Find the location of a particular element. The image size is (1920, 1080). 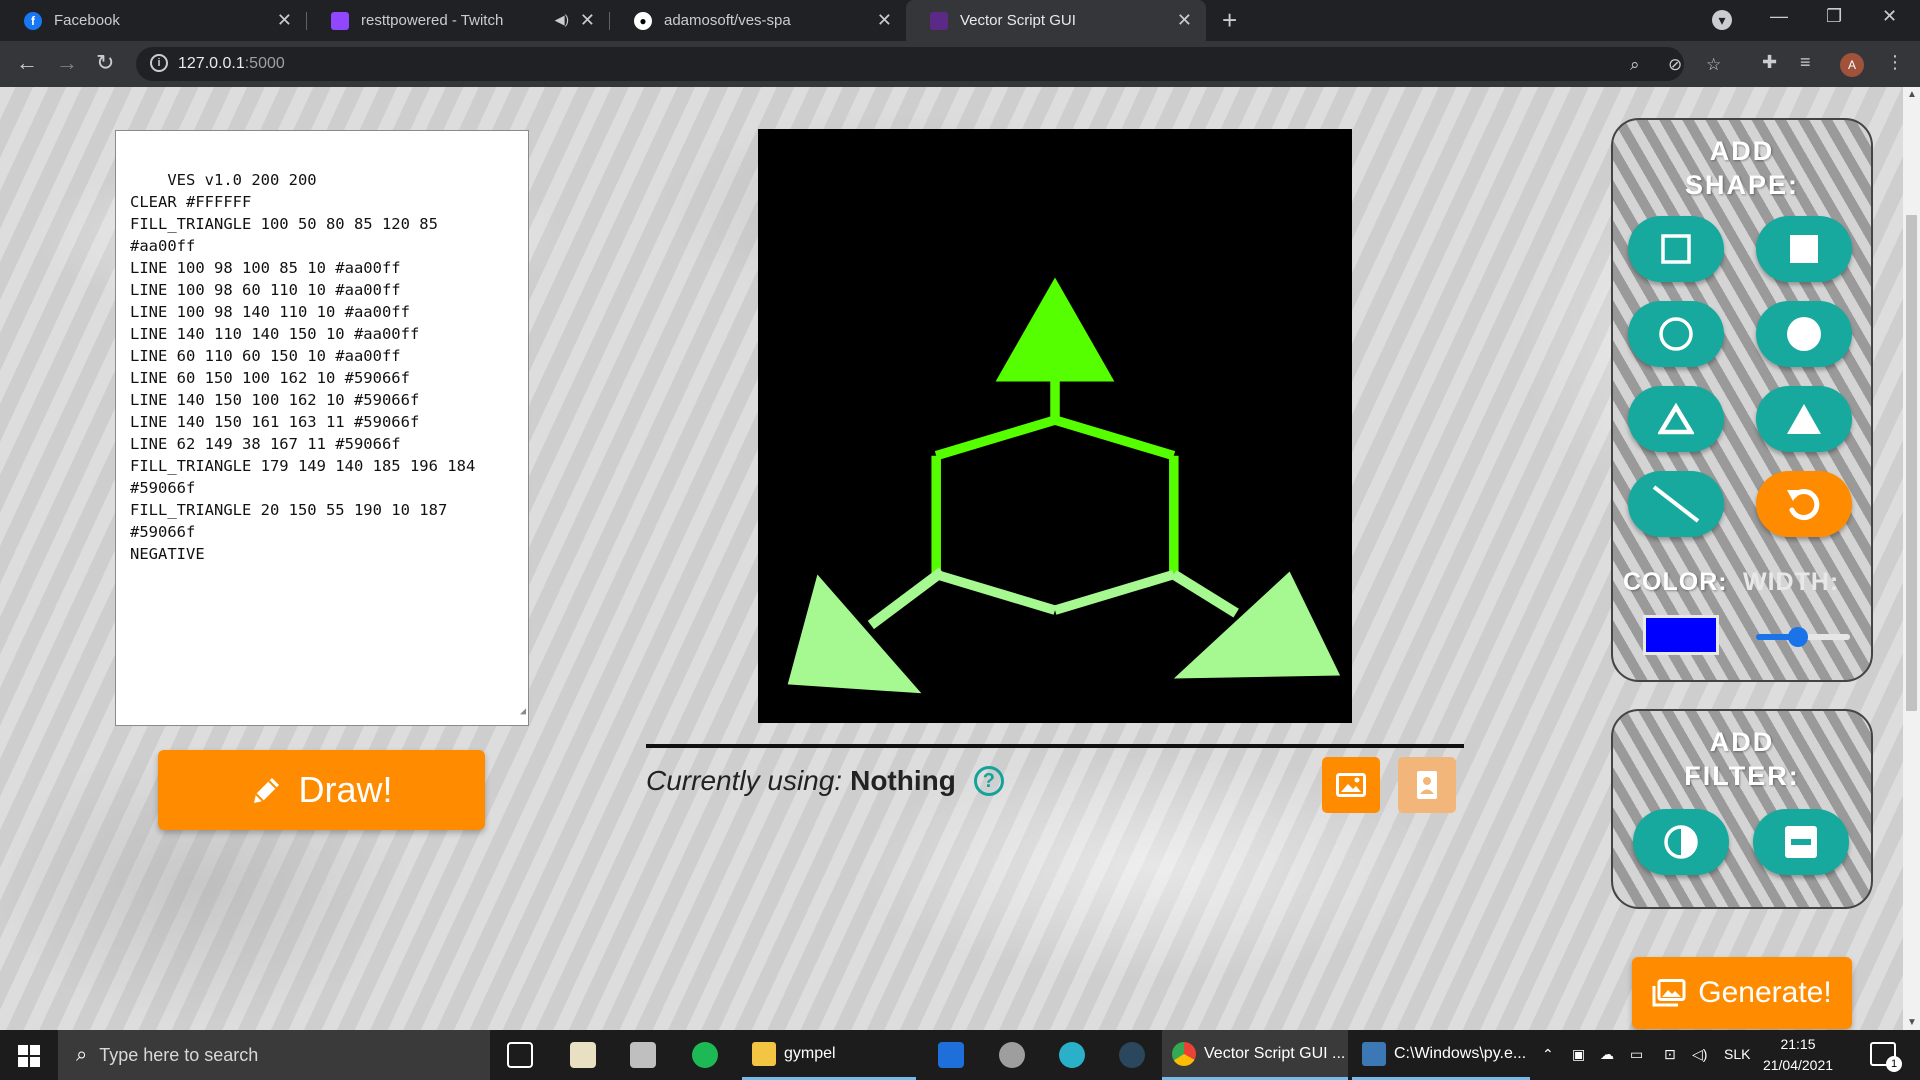

add-rectangle-filled-button is located at coordinates (1804, 249).